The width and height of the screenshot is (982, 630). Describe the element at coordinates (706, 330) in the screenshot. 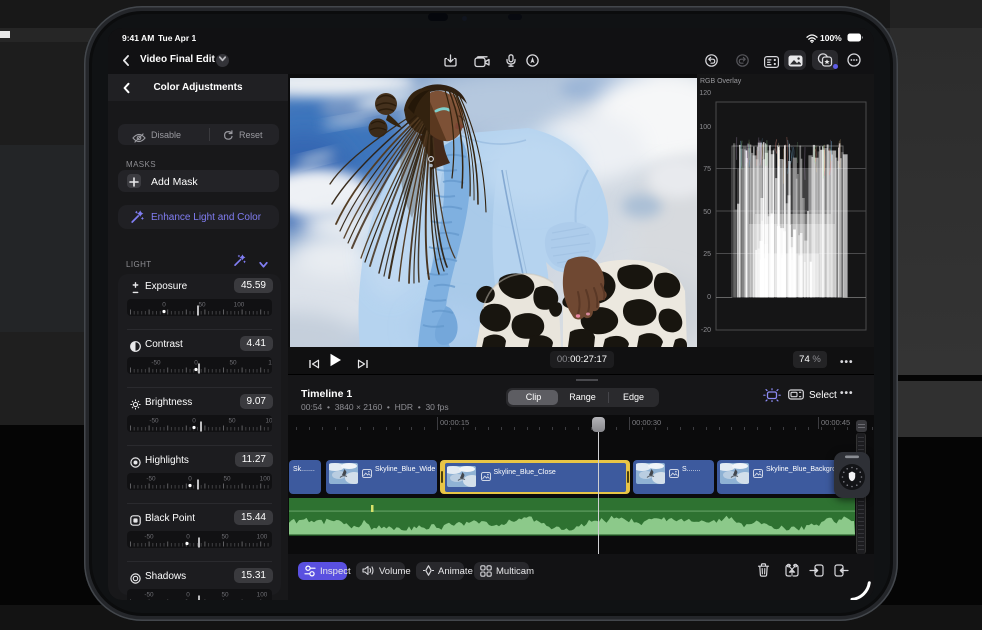

I see `svg-text: -20` at that location.